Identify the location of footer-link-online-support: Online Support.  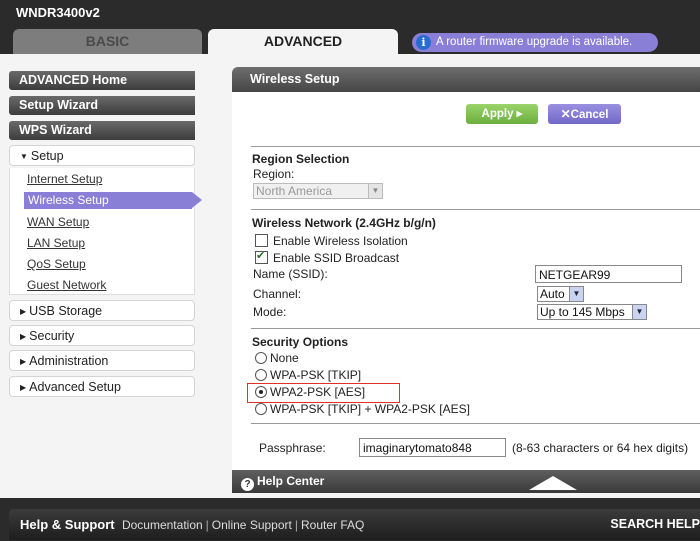
(252, 525).